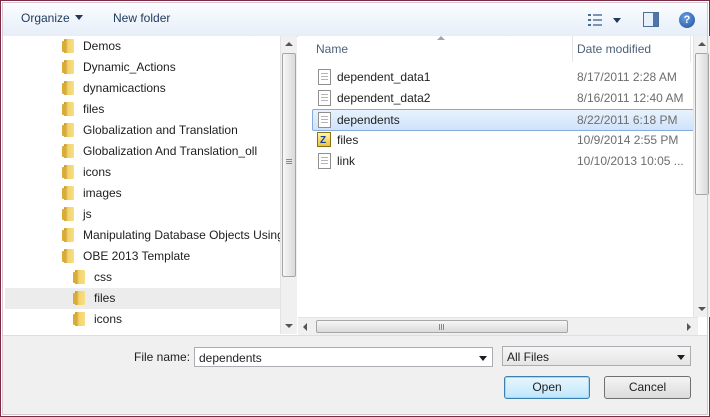  I want to click on tree-item-images: images, so click(92, 193).